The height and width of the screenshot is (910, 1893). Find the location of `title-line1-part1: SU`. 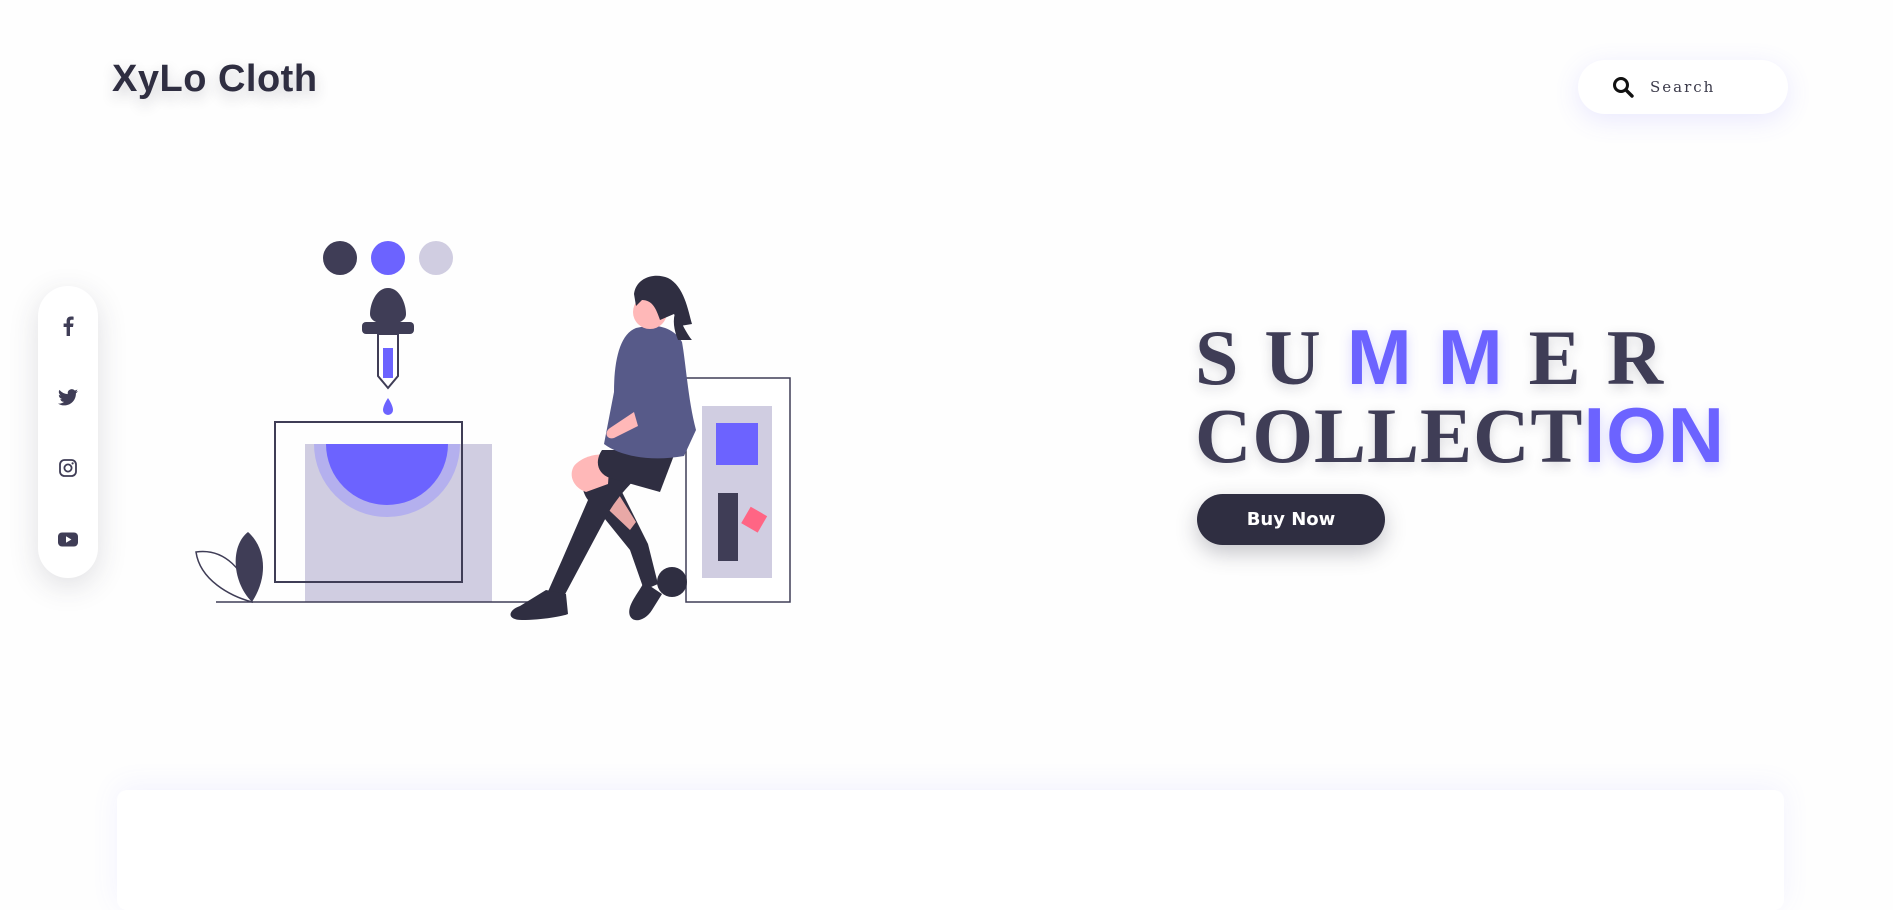

title-line1-part1: SU is located at coordinates (1271, 357).